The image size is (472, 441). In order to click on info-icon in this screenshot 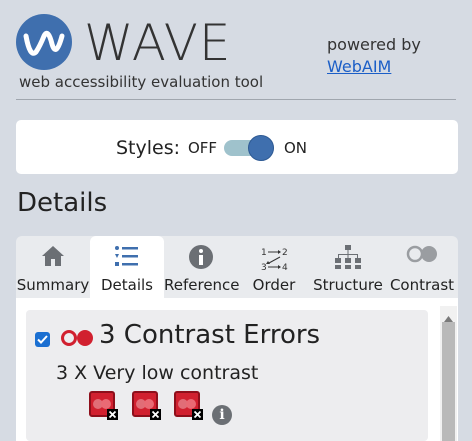, I will do `click(201, 259)`.